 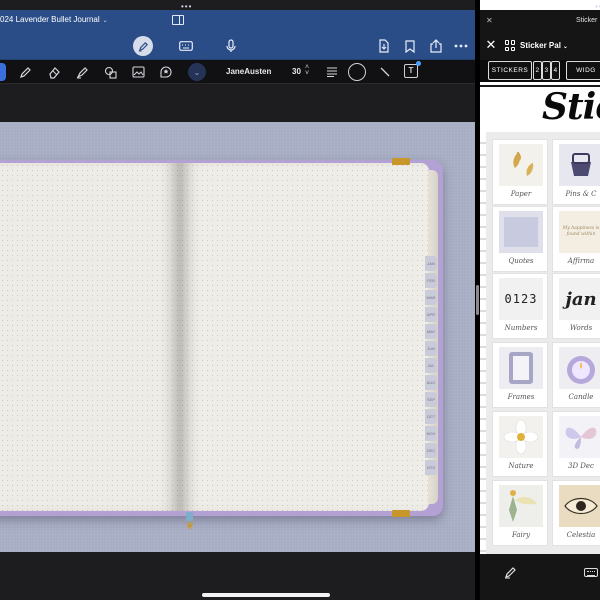 I want to click on month-tab: AUG, so click(x=431, y=382).